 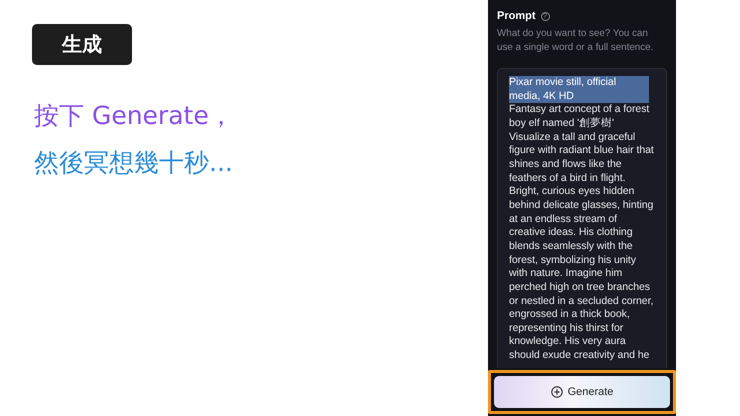 What do you see at coordinates (516, 16) in the screenshot?
I see `prompt-title: Prompt` at bounding box center [516, 16].